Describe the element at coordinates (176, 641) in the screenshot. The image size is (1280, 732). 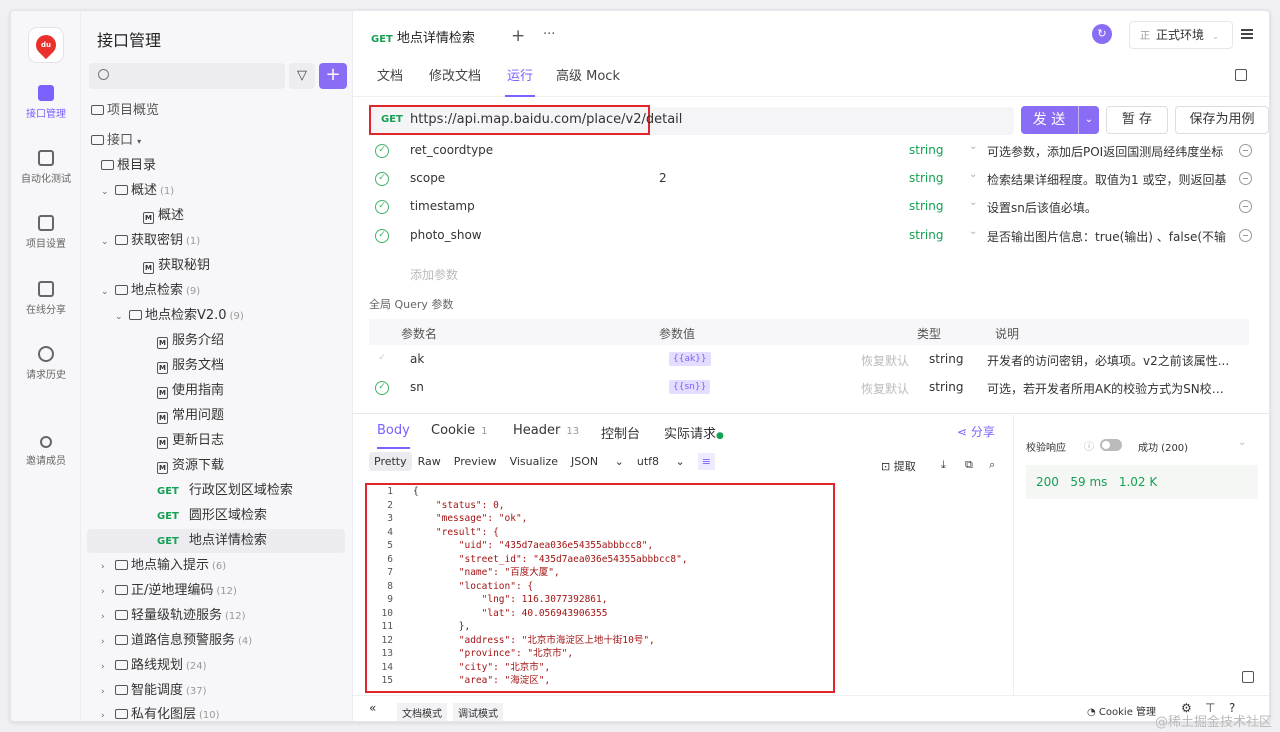
I see `tree-folder: › 道路信息预警服务 (4)` at that location.